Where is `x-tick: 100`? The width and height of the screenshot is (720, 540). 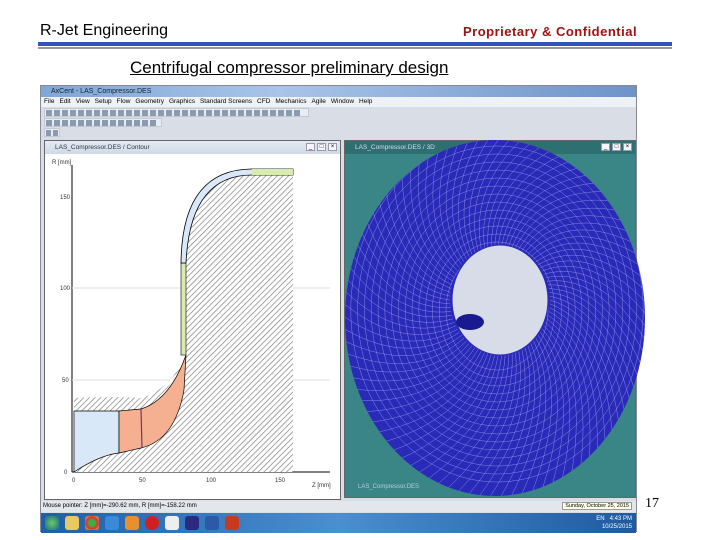 x-tick: 100 is located at coordinates (211, 481).